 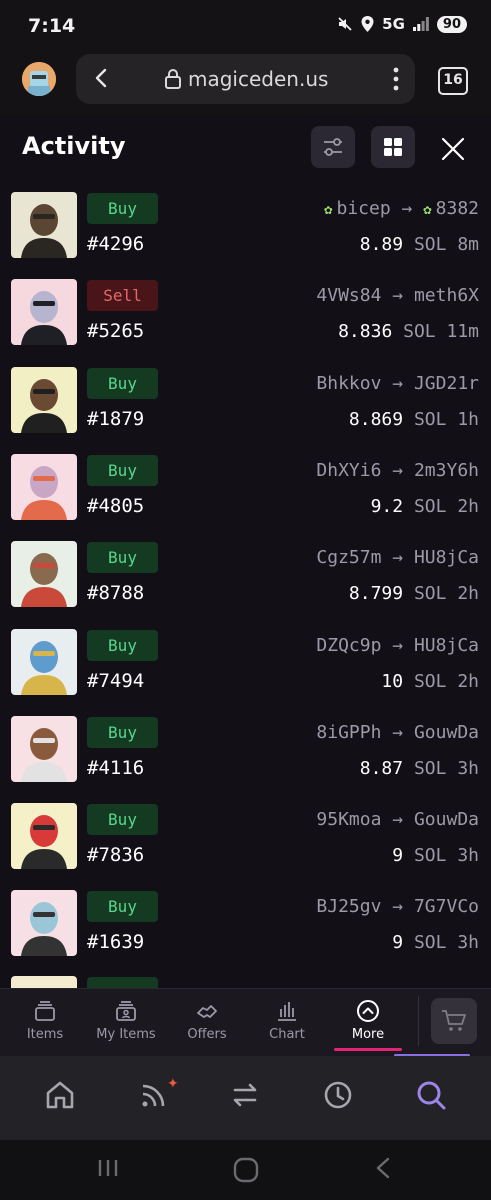 I want to click on swap-icon, so click(x=245, y=1095).